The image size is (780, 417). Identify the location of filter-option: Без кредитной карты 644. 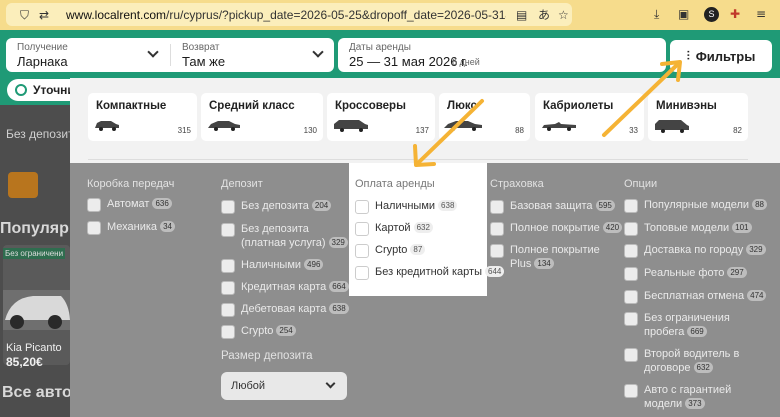
(430, 272).